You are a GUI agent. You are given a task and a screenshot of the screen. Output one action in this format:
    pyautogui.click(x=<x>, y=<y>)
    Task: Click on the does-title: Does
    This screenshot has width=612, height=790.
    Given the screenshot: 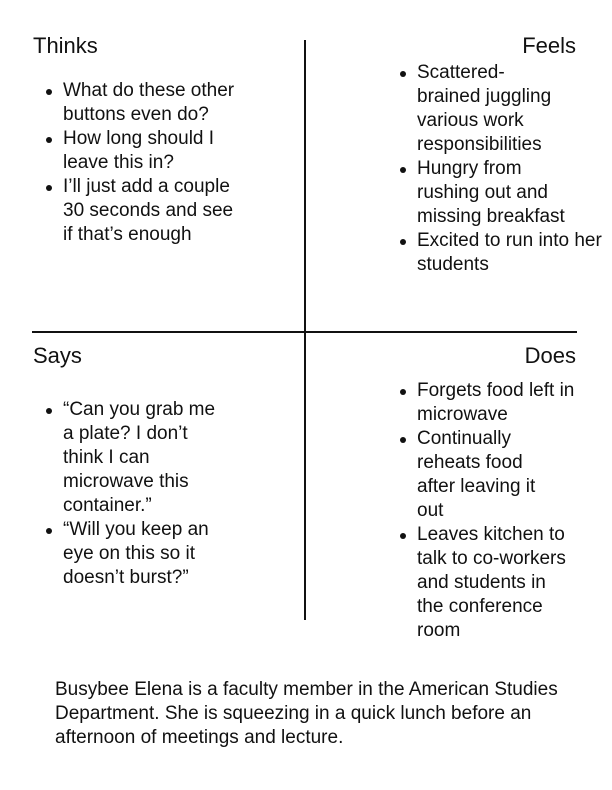 What is the action you would take?
    pyautogui.click(x=550, y=355)
    